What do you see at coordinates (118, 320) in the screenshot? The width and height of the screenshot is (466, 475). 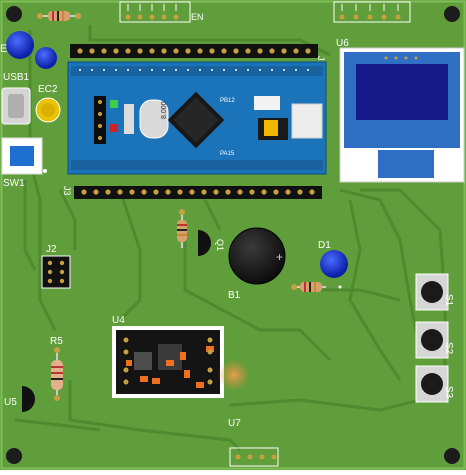 I see `u4-label: U4` at bounding box center [118, 320].